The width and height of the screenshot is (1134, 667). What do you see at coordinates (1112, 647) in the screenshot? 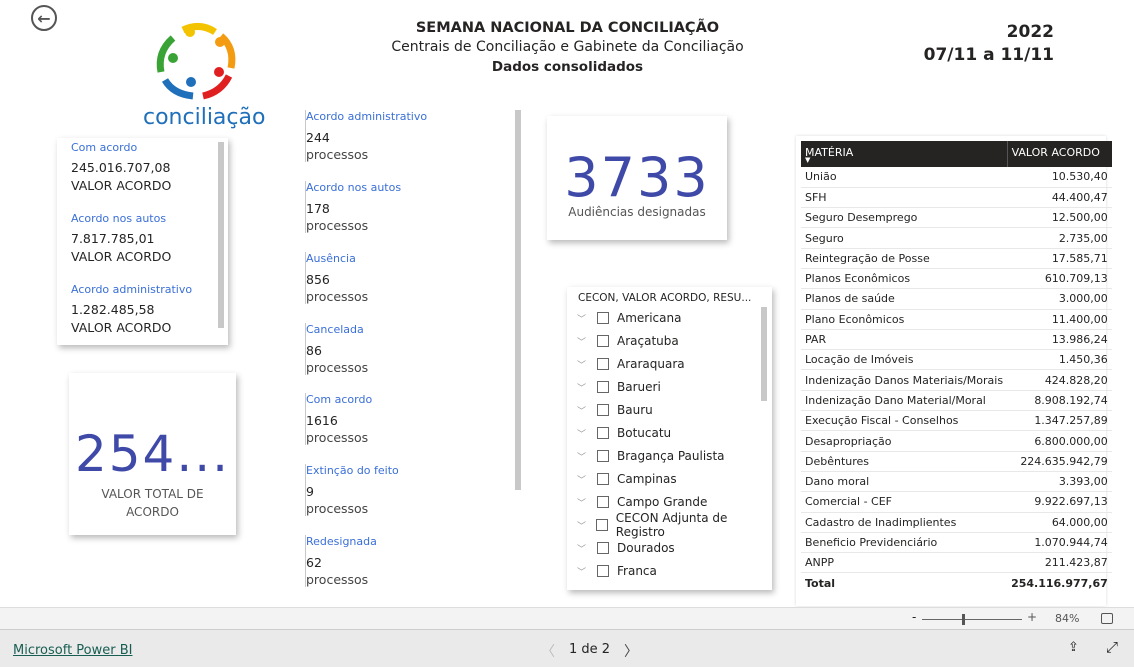
I see `fullscreen-icon: ⤢` at bounding box center [1112, 647].